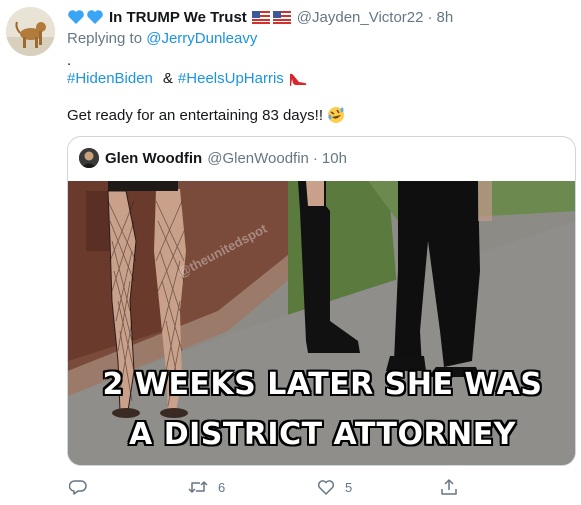  What do you see at coordinates (322, 434) in the screenshot?
I see `meme-caption-line-2: A DISTRICT ATTORNEY` at bounding box center [322, 434].